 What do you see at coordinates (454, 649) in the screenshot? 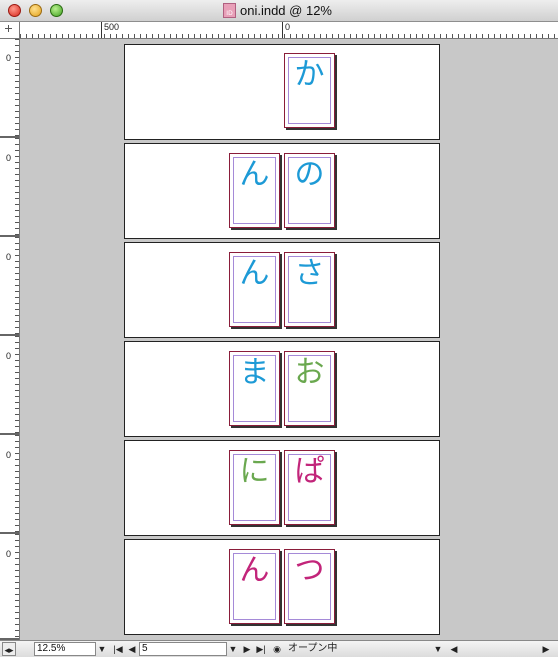
I see `scroll-left-arrow-icon: ◀` at bounding box center [454, 649].